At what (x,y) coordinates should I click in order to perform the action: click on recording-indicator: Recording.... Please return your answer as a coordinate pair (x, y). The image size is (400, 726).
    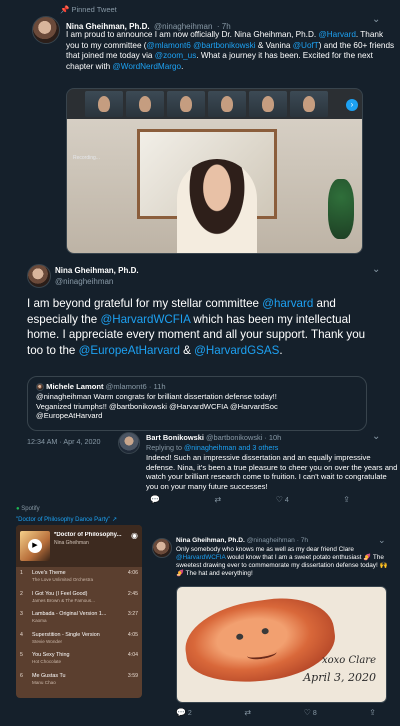
    Looking at the image, I should click on (86, 158).